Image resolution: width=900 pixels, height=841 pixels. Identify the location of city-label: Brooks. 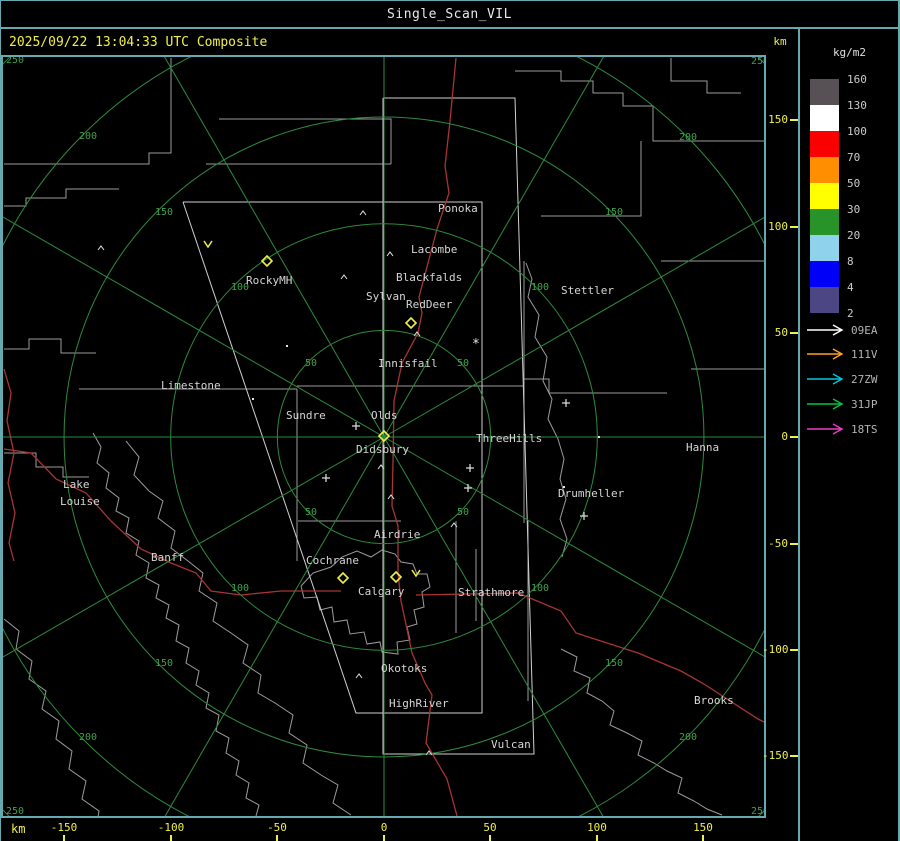
(714, 700).